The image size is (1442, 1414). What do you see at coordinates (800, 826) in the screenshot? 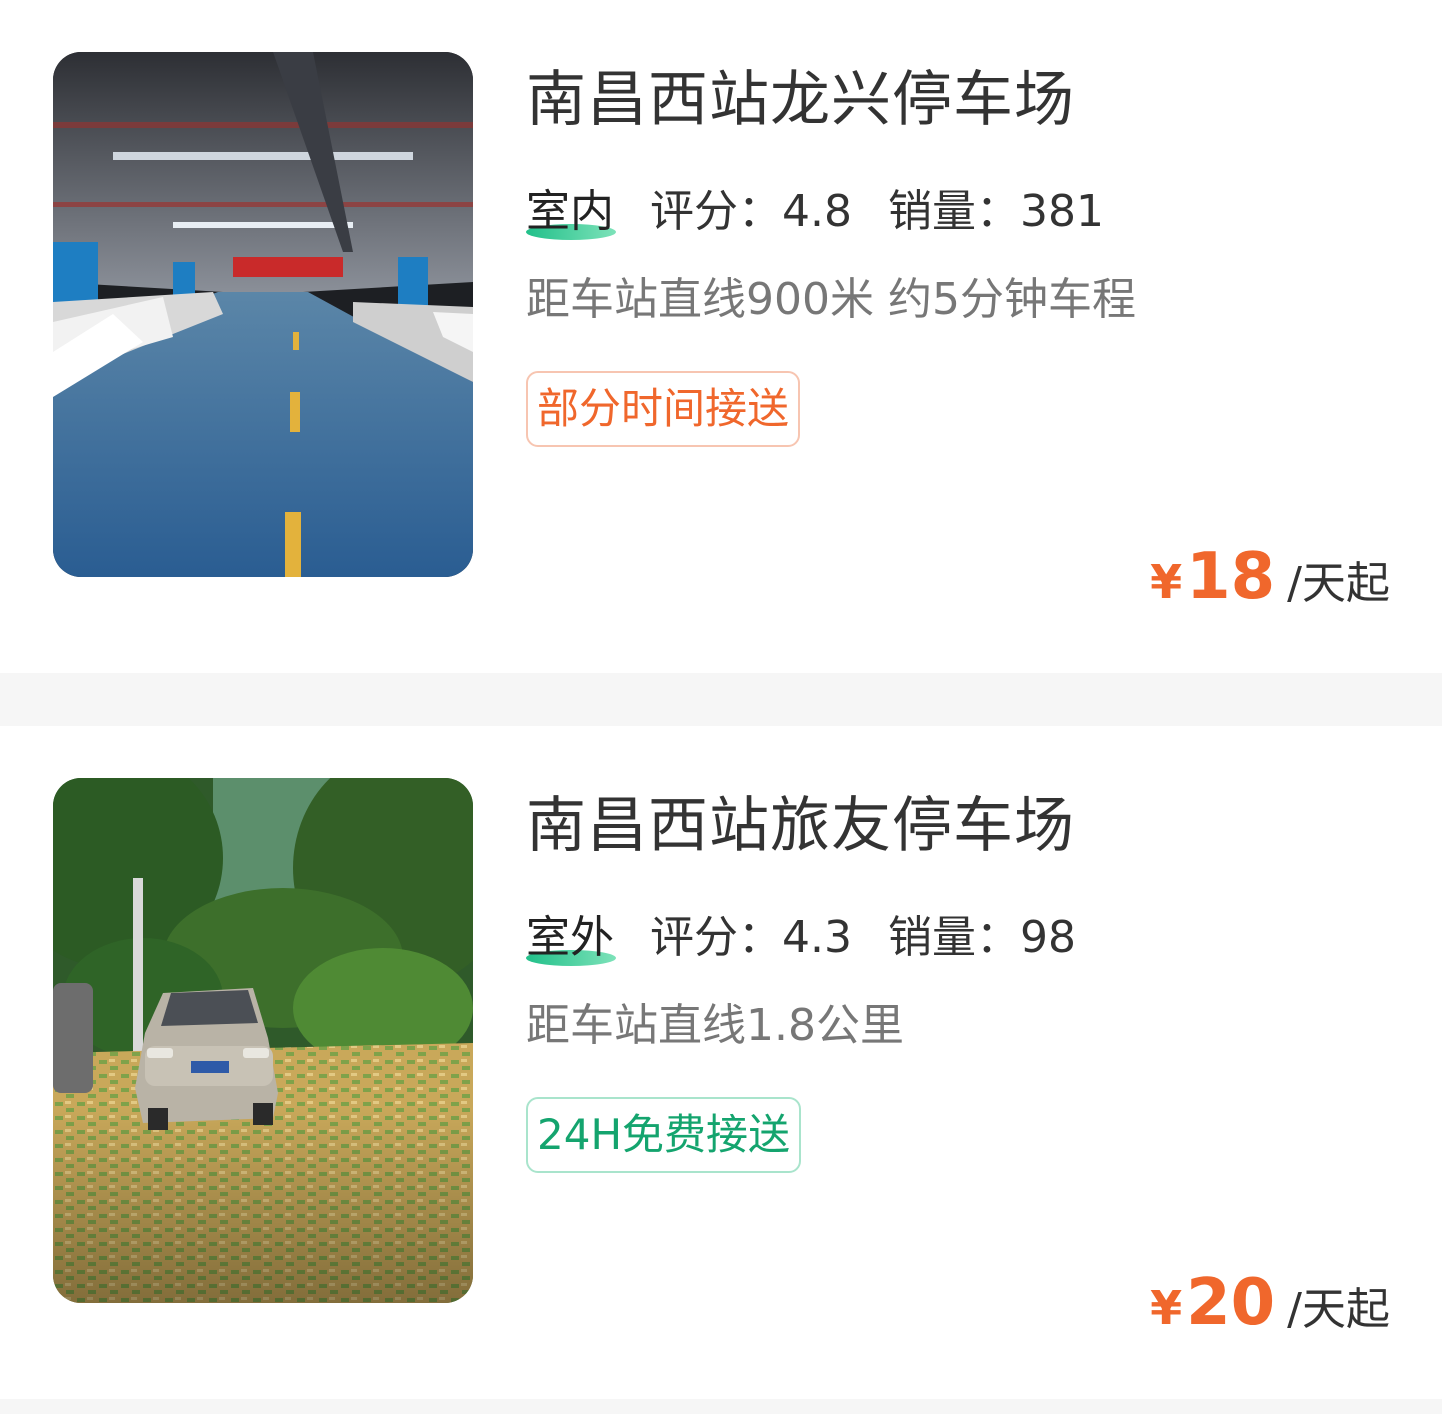
I see `parking-name: 南昌西站旅友停车场` at bounding box center [800, 826].